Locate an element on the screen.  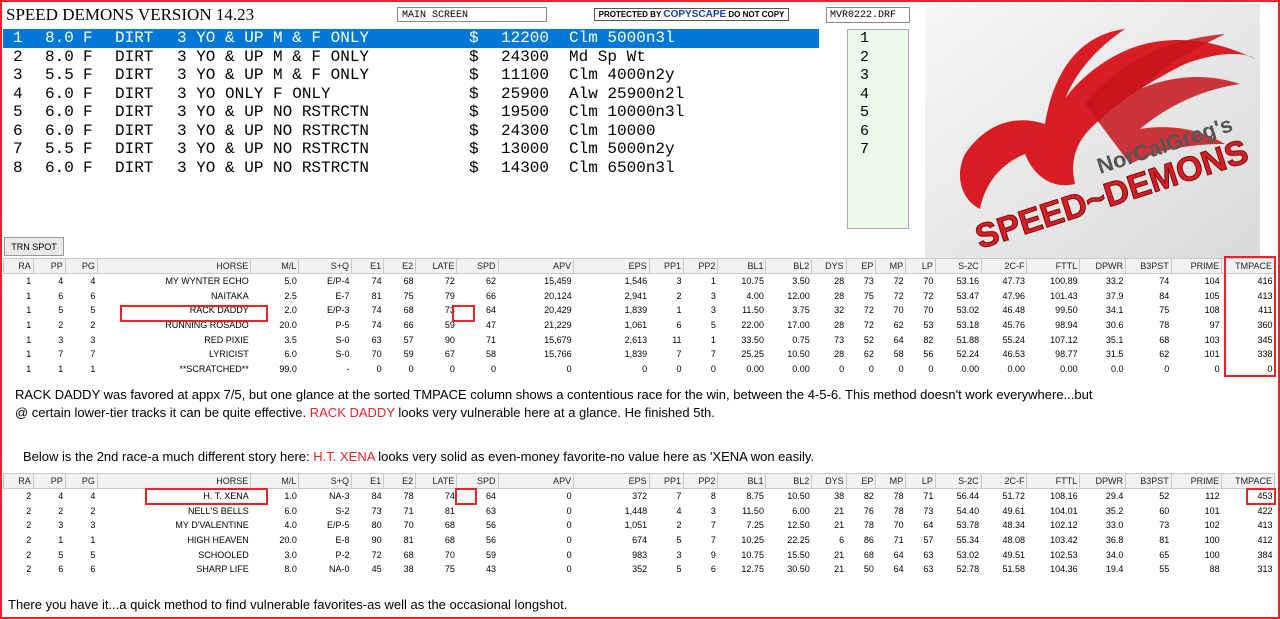
table-cell: 47.73 is located at coordinates (1013, 281).